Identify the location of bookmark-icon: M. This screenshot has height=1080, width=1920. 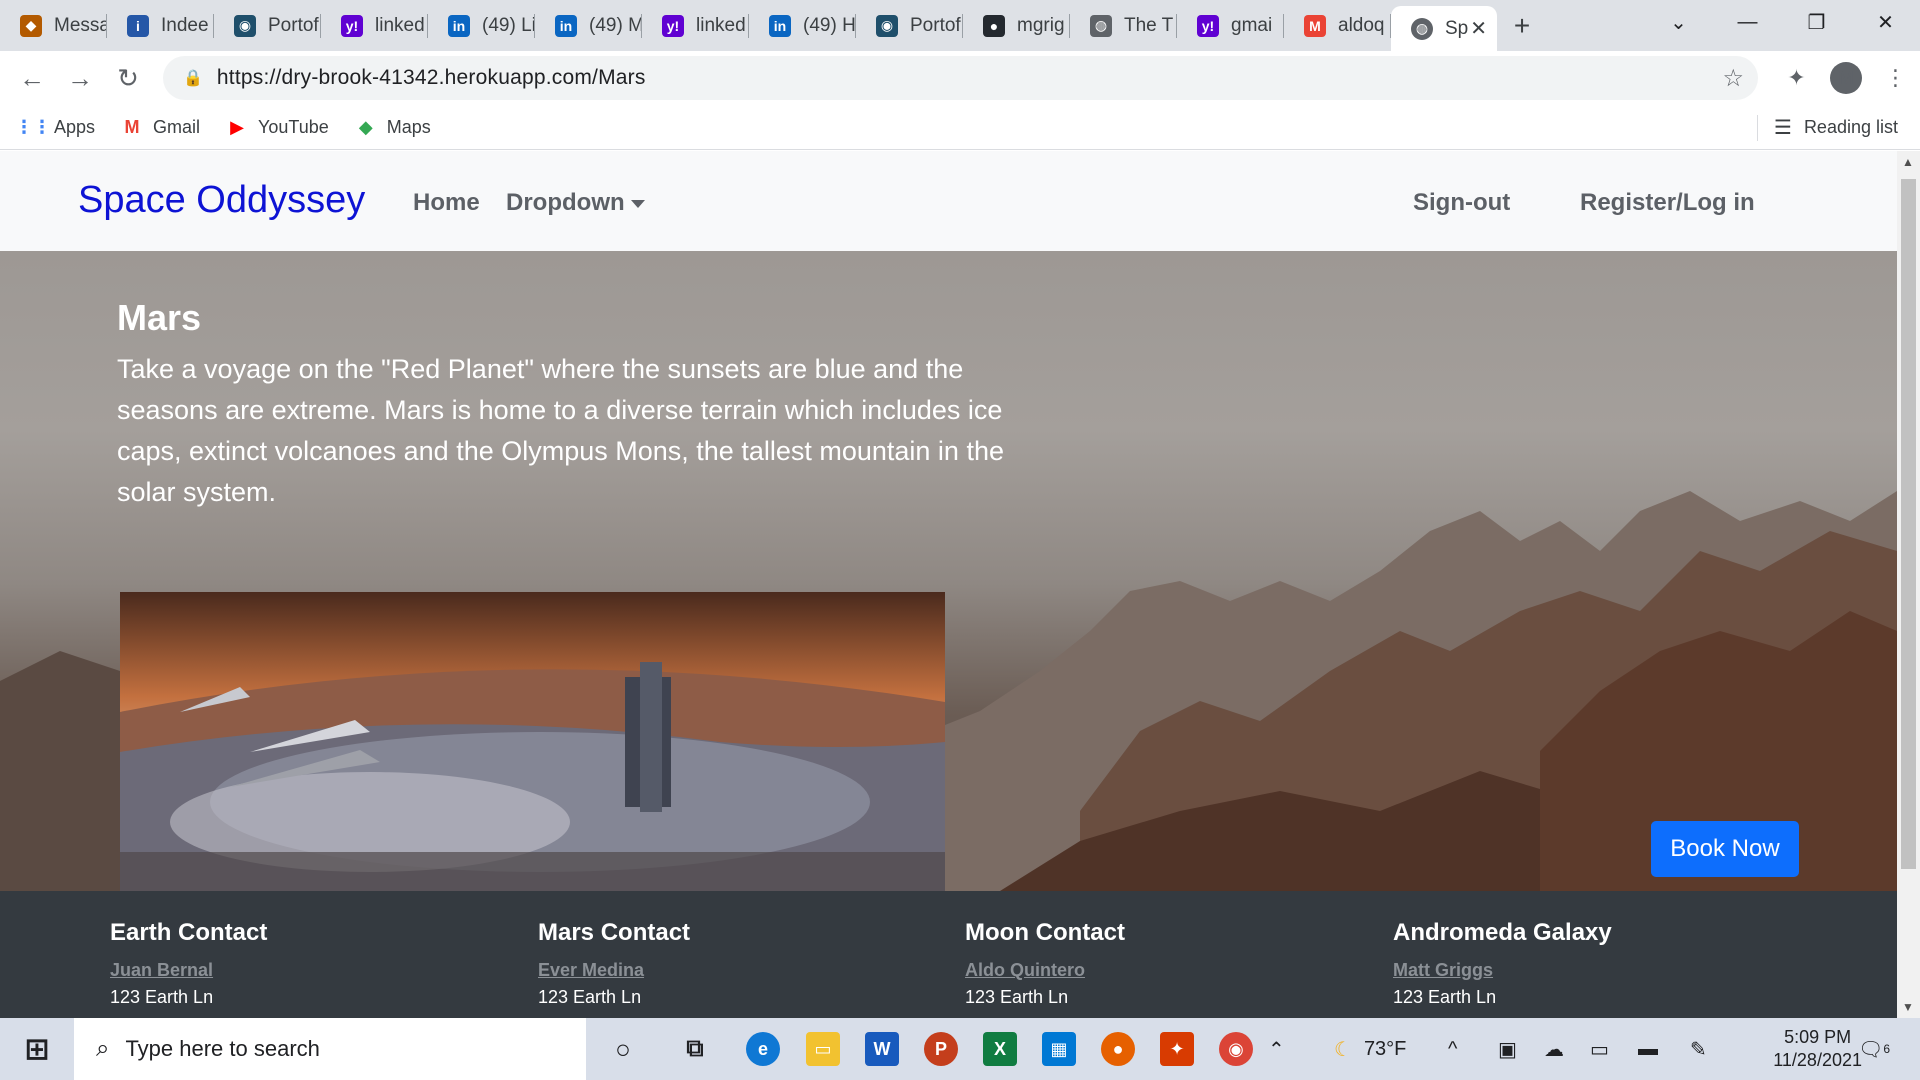
(132, 126).